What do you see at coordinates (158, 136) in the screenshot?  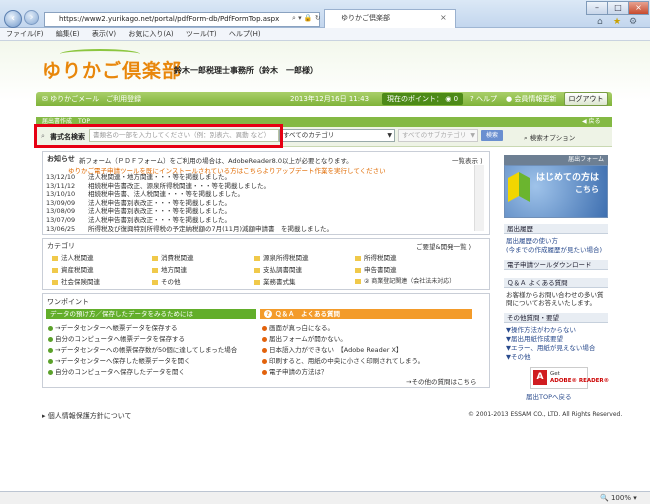 I see `highlight-box` at bounding box center [158, 136].